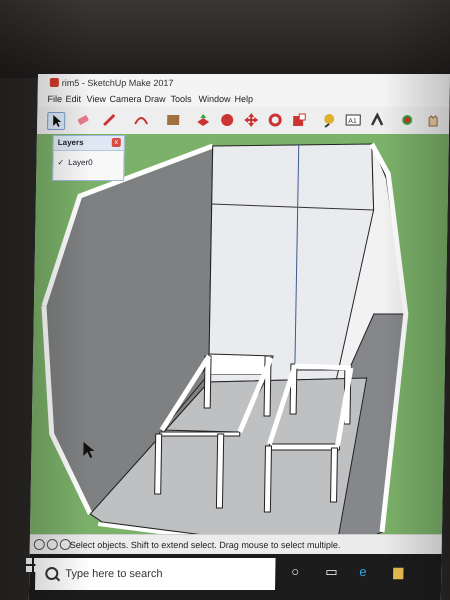 This screenshot has width=450, height=600. Describe the element at coordinates (214, 99) in the screenshot. I see `menu-window: Window` at that location.